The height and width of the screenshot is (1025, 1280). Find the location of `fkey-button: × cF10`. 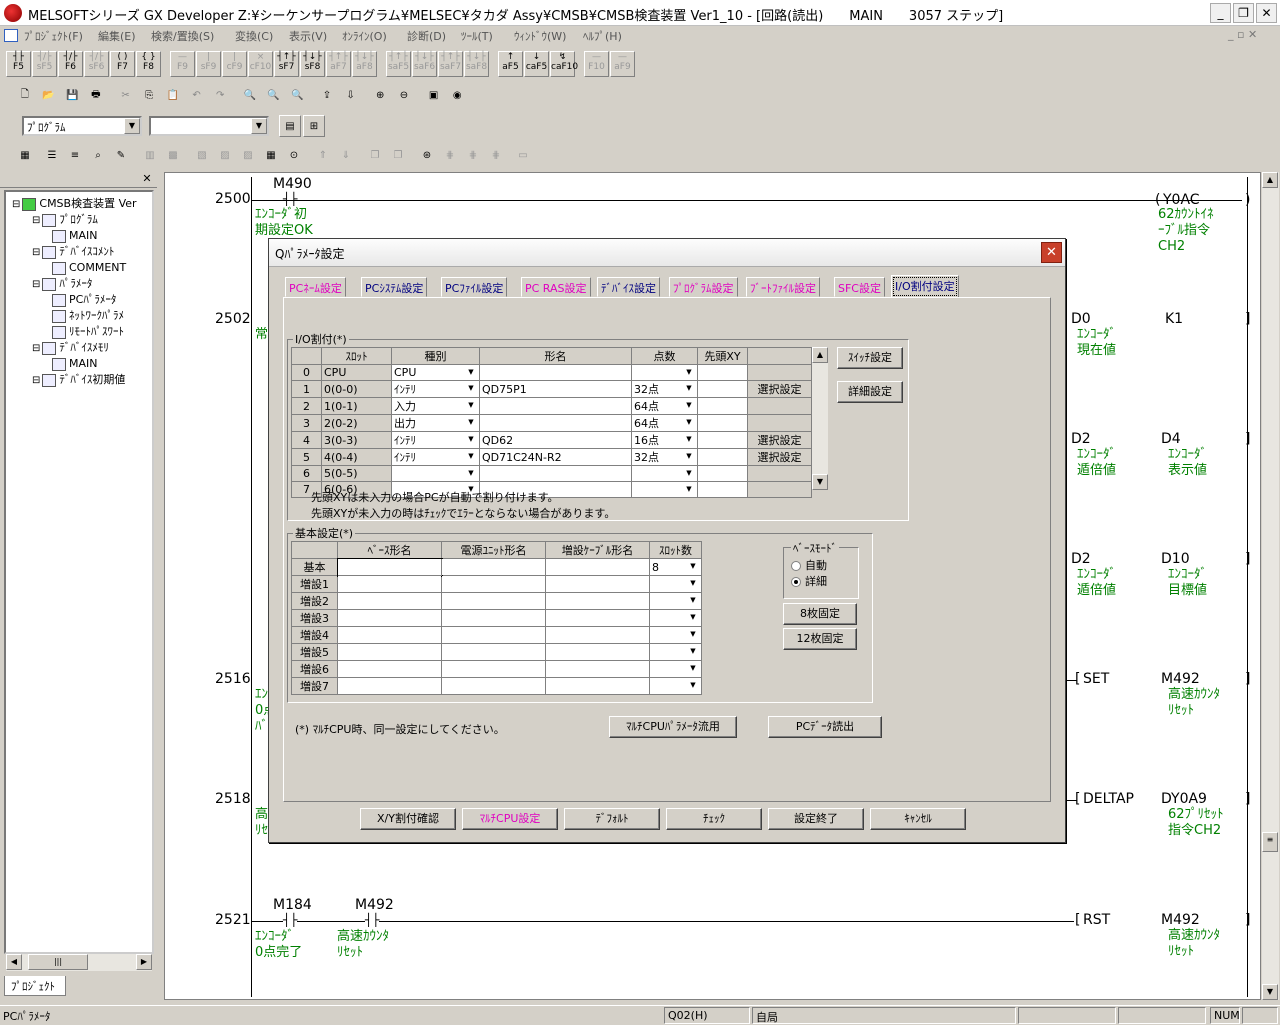

fkey-button: × cF10 is located at coordinates (260, 64).